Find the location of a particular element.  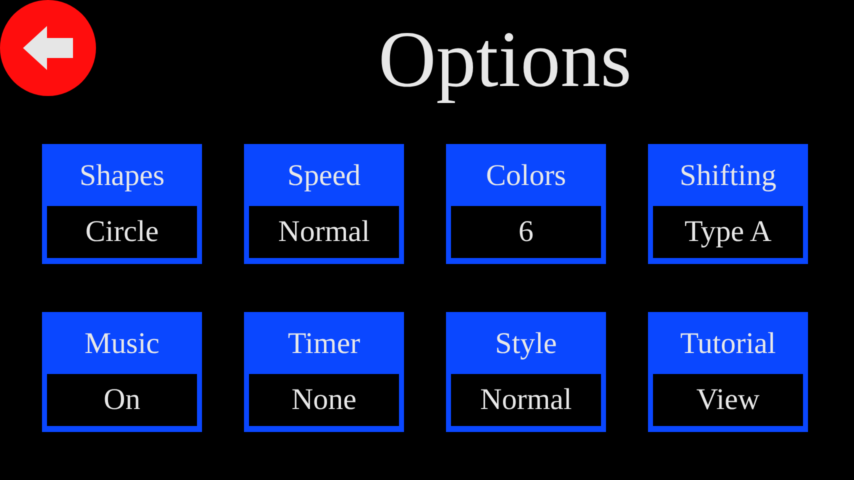

option-label: Tutorial is located at coordinates (728, 344).